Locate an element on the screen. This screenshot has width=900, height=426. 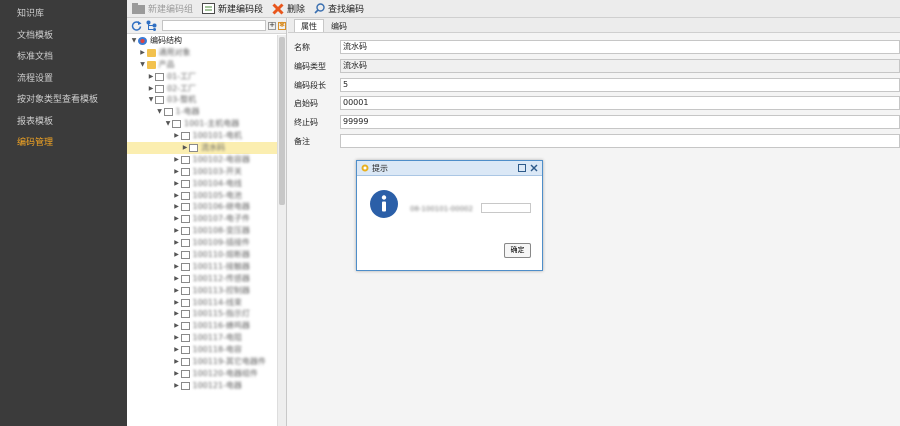
tree-node: ▶ 100116-蜂鸣器 is located at coordinates (202, 326).